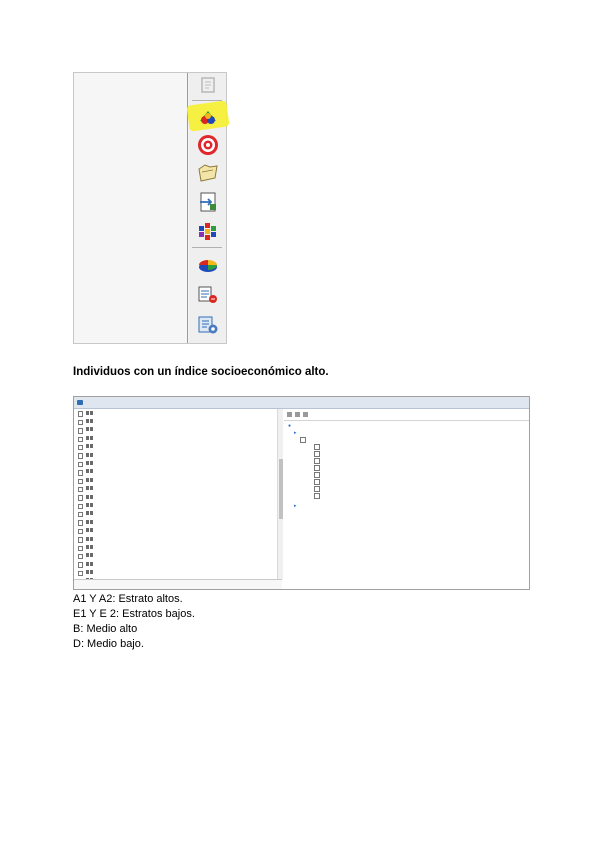 This screenshot has width=600, height=848. I want to click on expand-icon, so click(297, 414).